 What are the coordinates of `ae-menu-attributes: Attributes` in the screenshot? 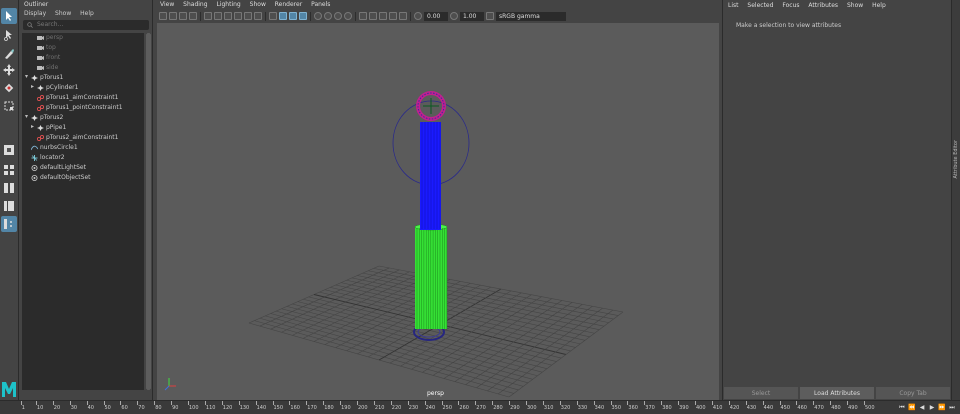 It's located at (823, 5).